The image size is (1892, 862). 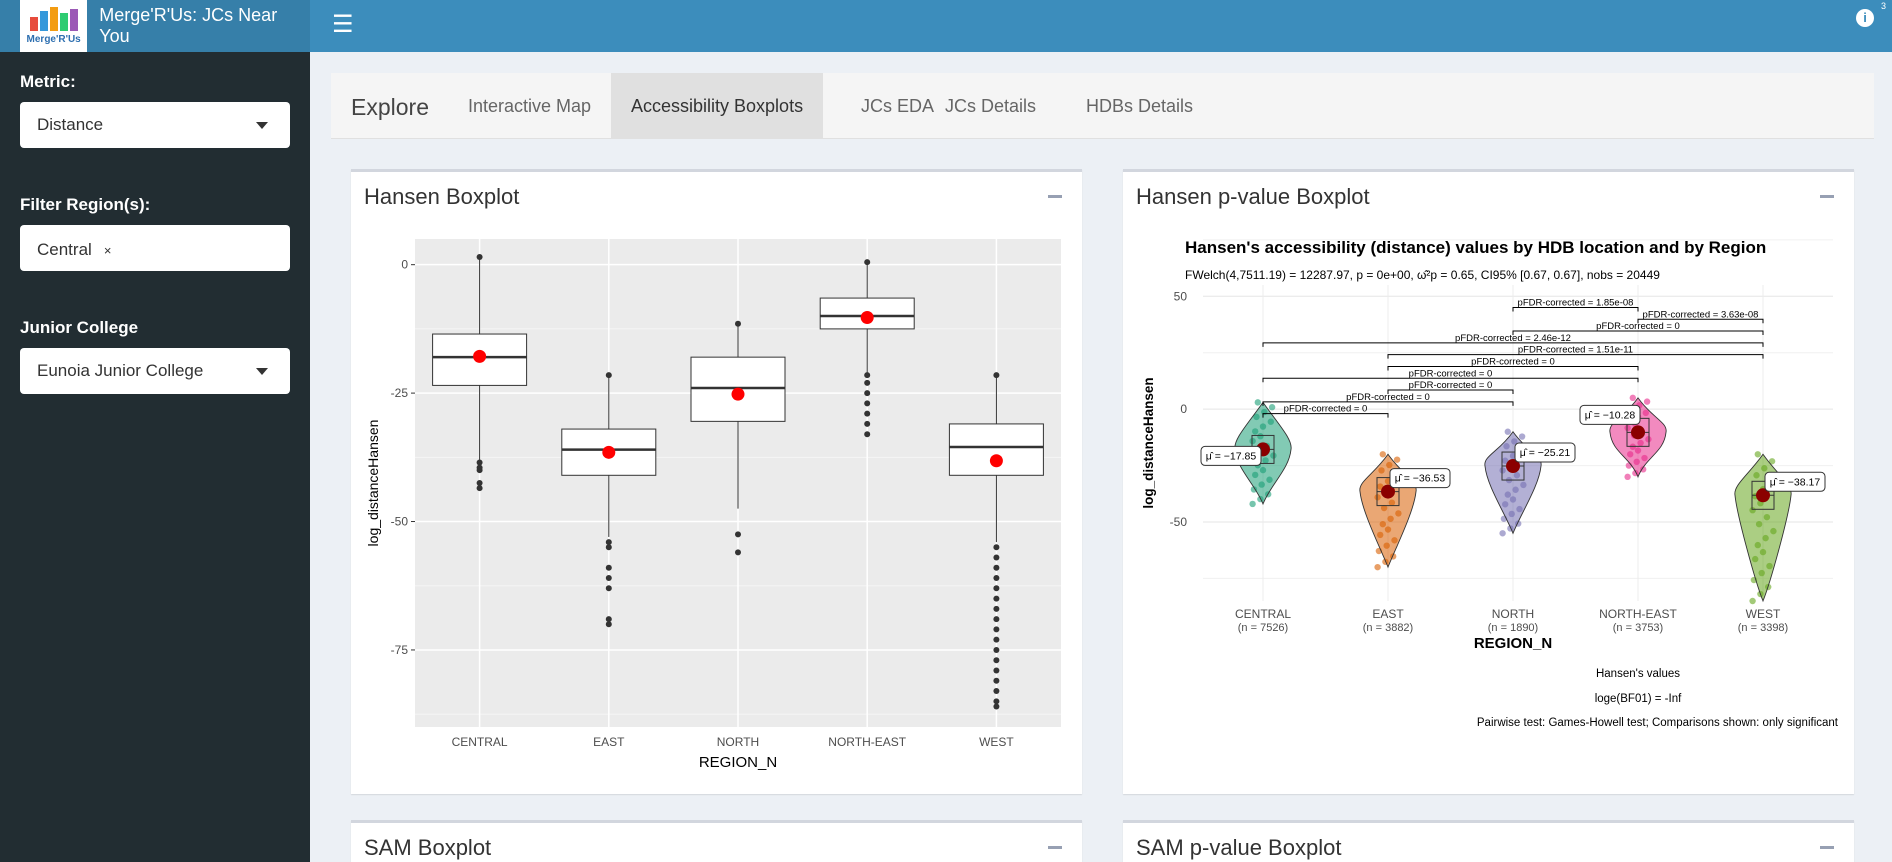 I want to click on sam-boxplot-box: SAM Boxplot, so click(x=716, y=841).